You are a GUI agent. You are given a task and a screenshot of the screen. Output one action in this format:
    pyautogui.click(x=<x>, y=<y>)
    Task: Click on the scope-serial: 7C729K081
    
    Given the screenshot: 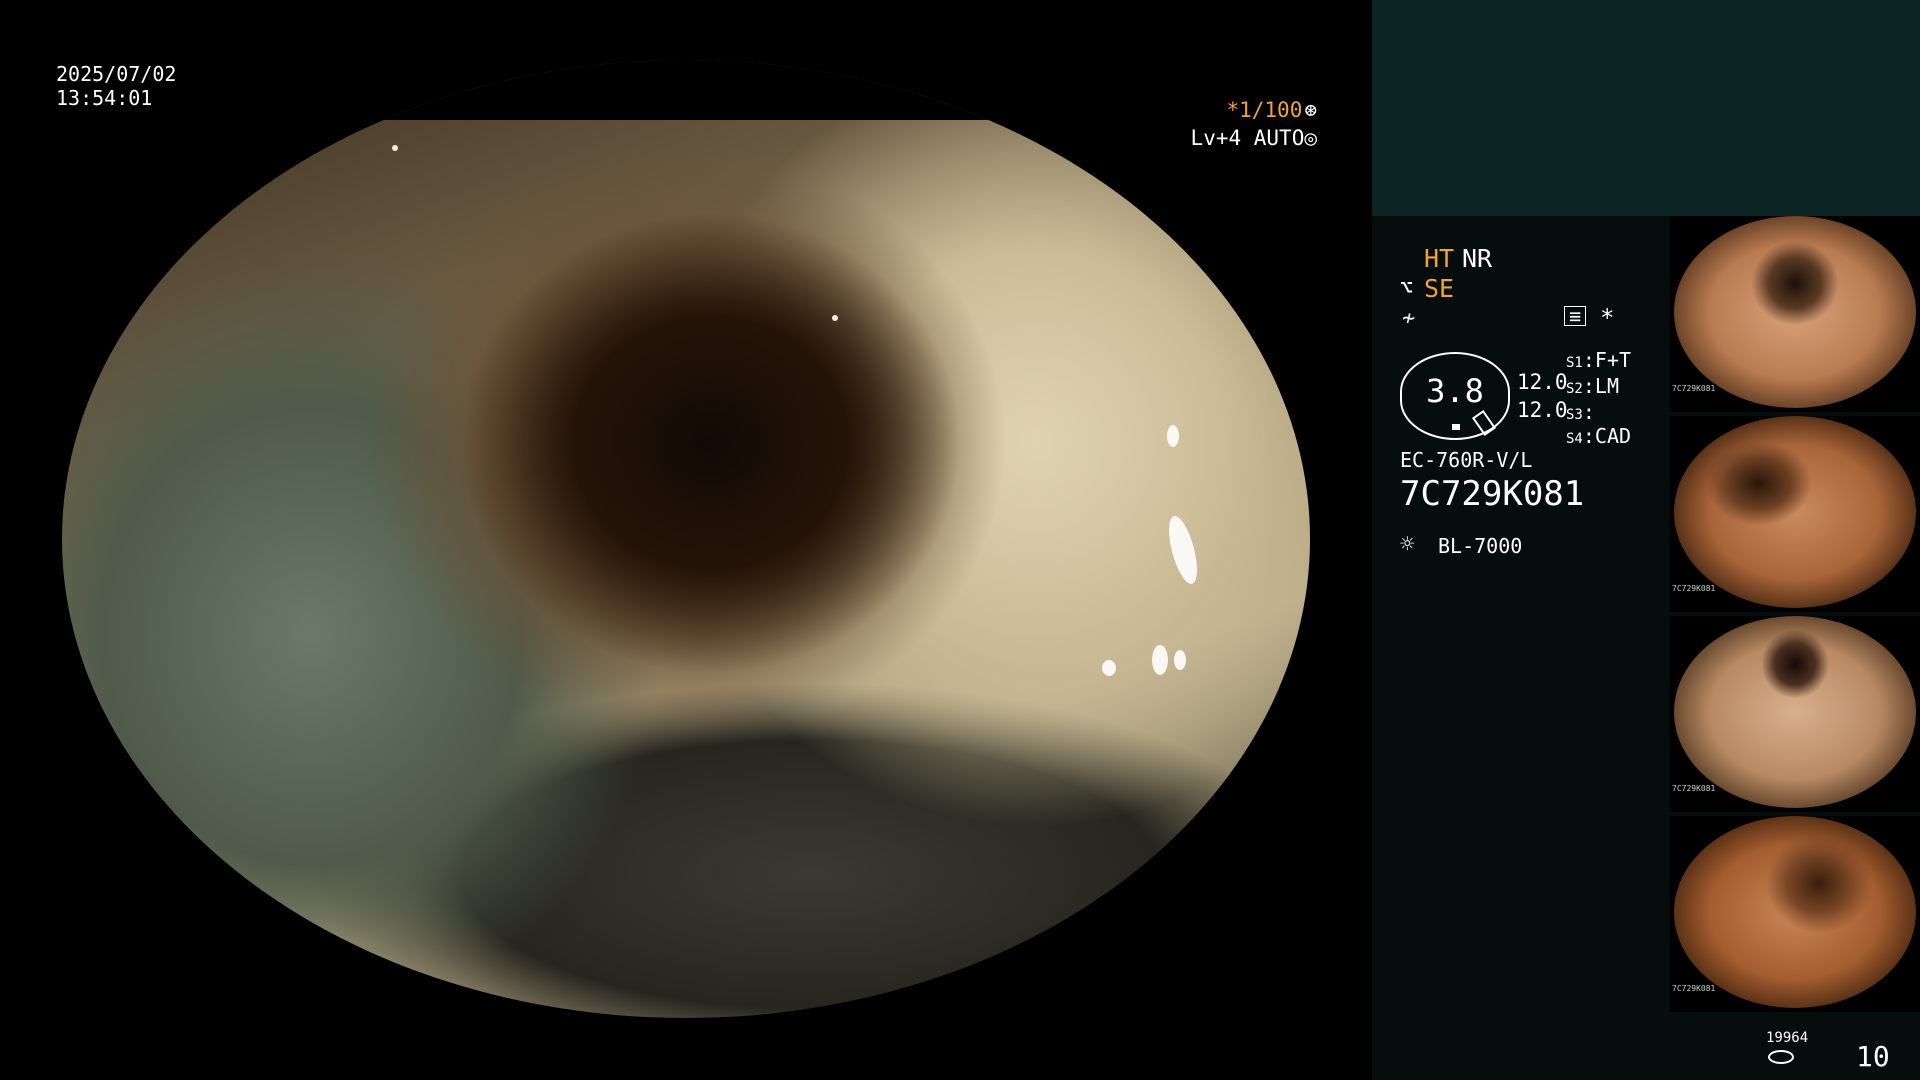 What is the action you would take?
    pyautogui.click(x=1492, y=494)
    